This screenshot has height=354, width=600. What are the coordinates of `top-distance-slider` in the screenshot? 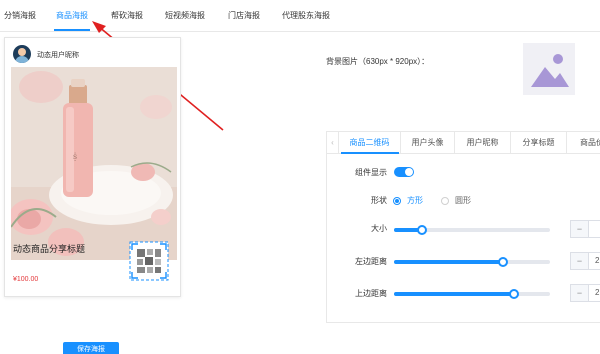 It's located at (472, 294).